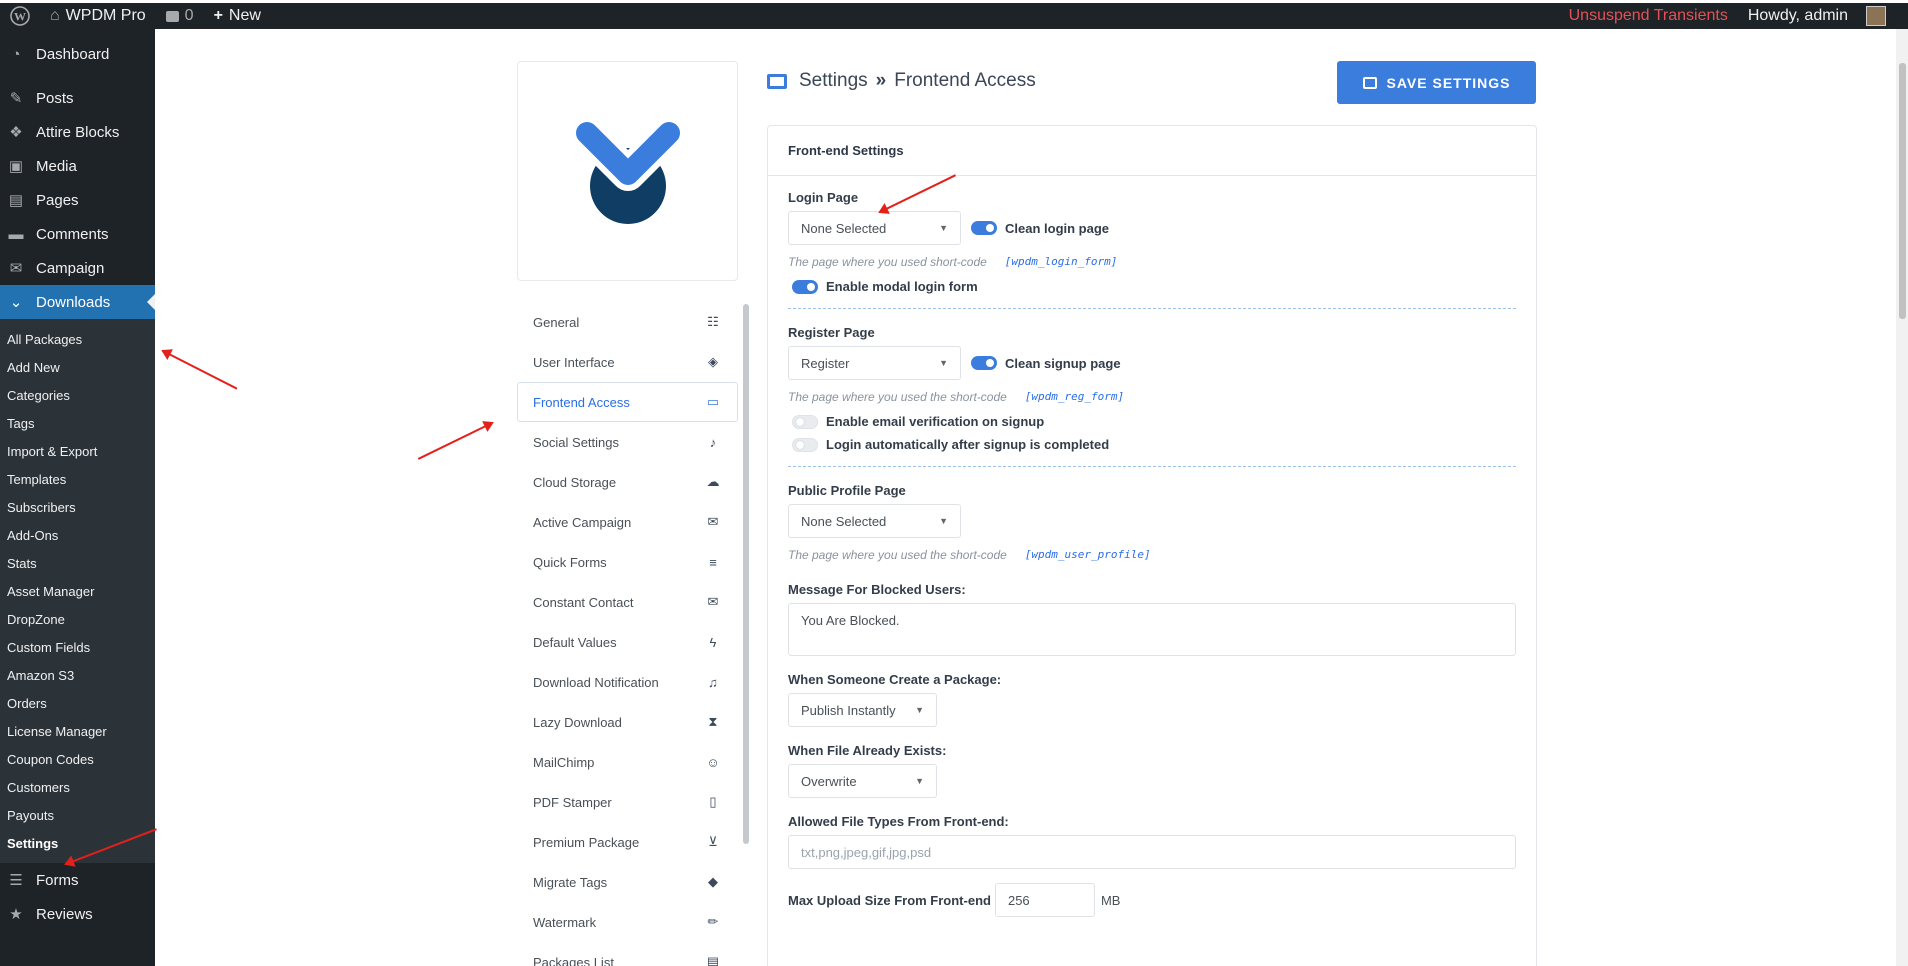 The image size is (1908, 966). I want to click on page-scrollbar-thumb, so click(1902, 191).